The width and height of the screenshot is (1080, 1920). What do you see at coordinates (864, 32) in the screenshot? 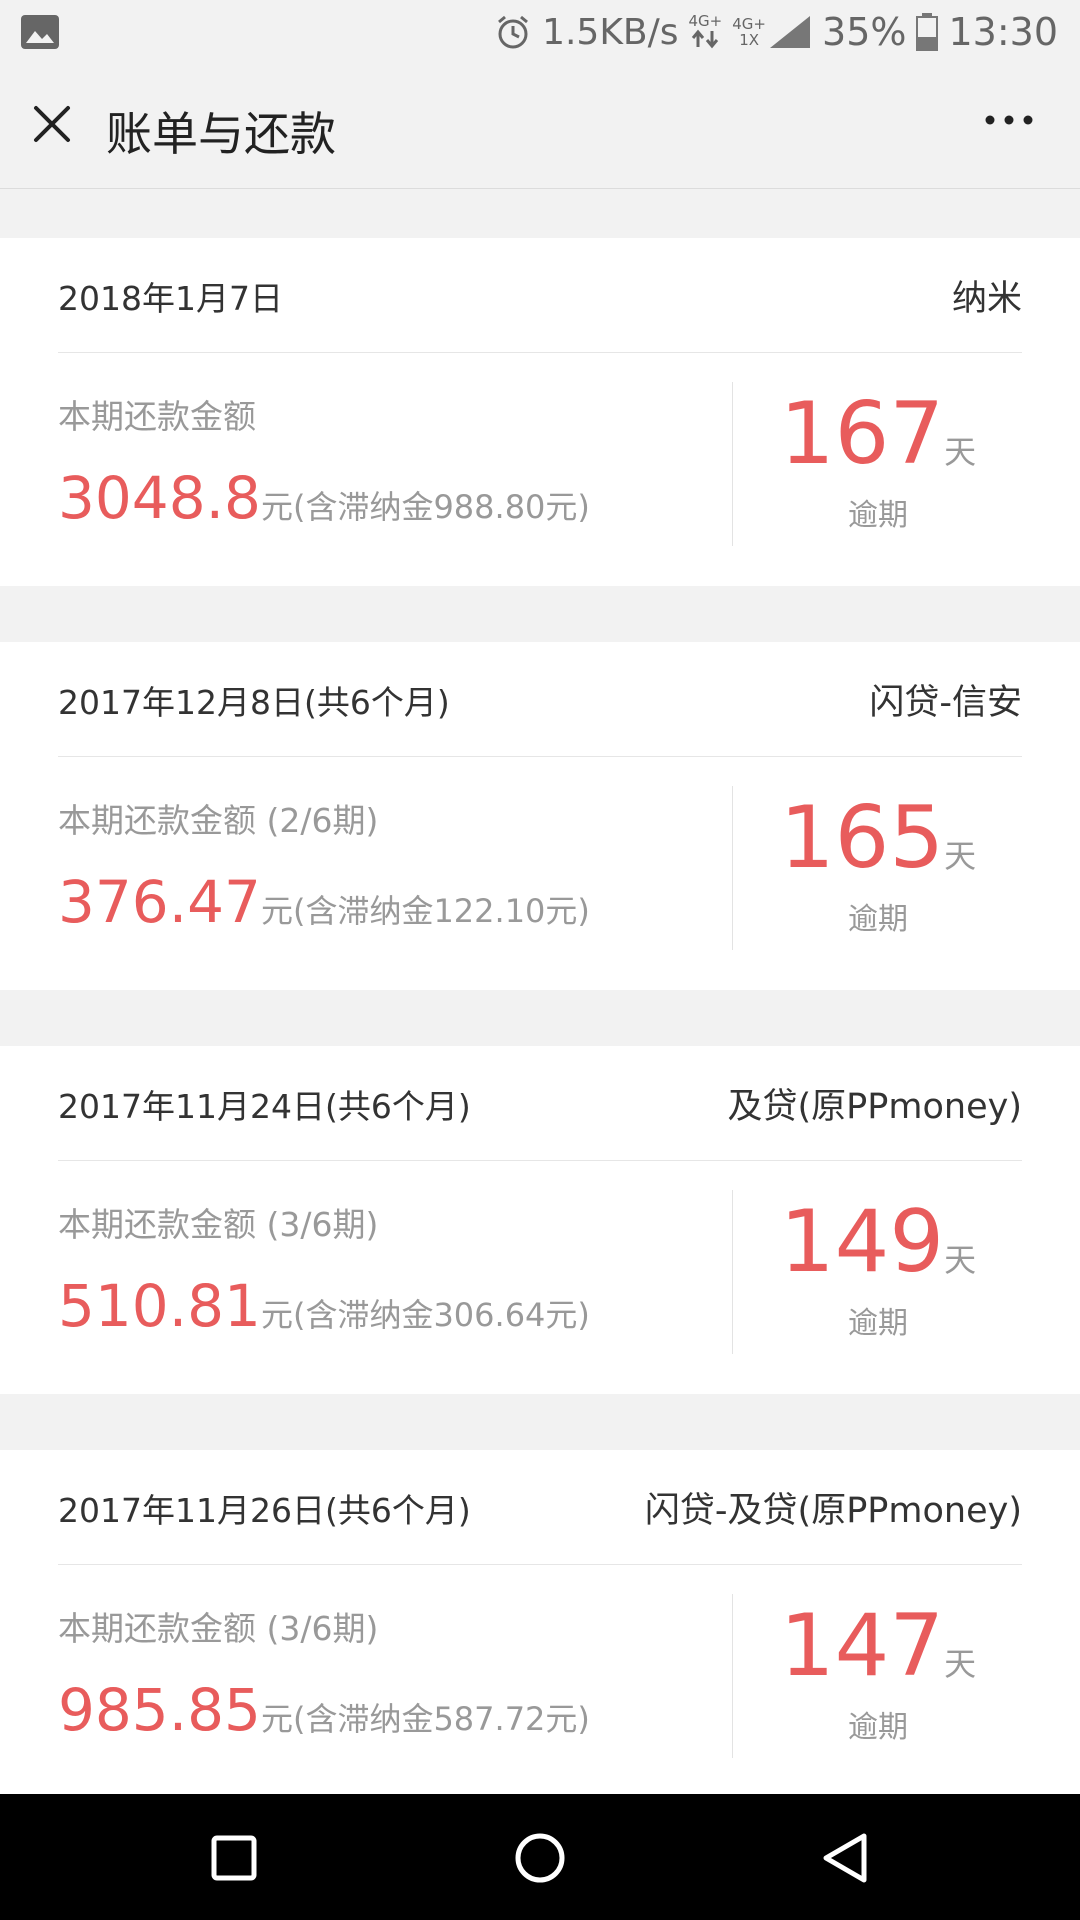
I see `battery-percent: 35%` at bounding box center [864, 32].